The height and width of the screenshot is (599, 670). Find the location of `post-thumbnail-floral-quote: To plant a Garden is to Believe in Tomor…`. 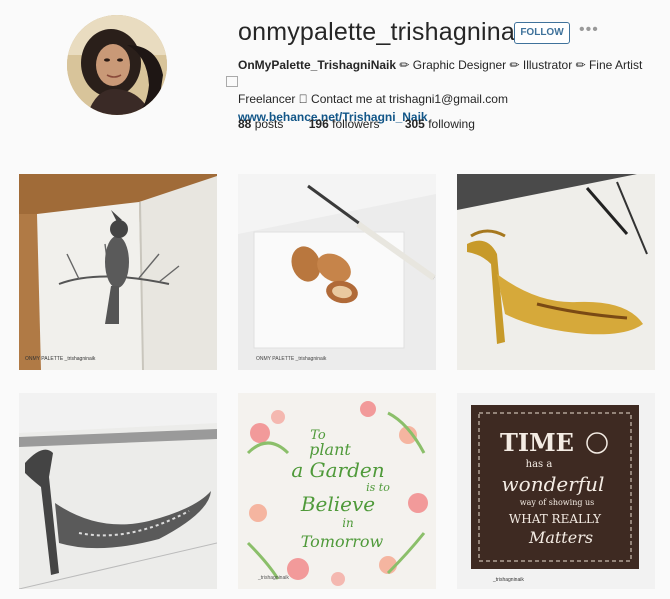

post-thumbnail-floral-quote: To plant a Garden is to Believe in Tomor… is located at coordinates (337, 491).